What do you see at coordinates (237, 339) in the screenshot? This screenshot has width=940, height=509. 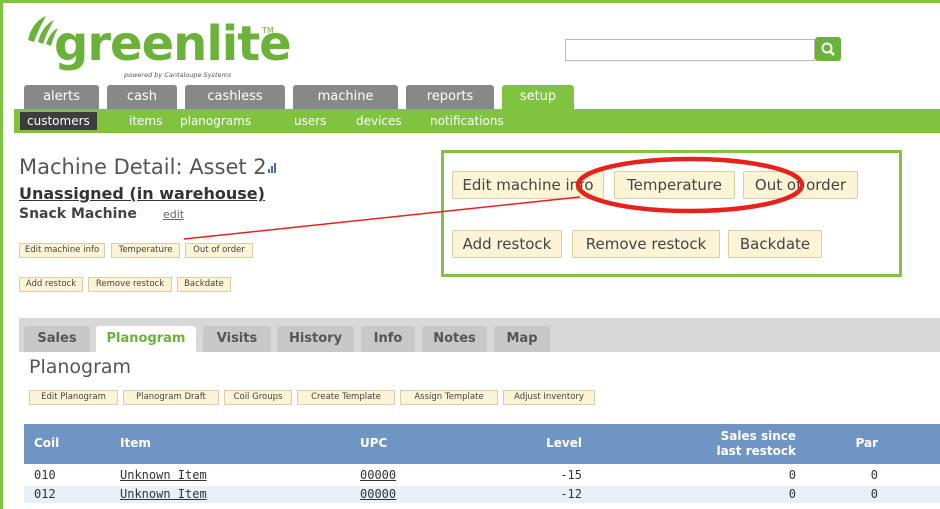 I see `tab-visits: Visits` at bounding box center [237, 339].